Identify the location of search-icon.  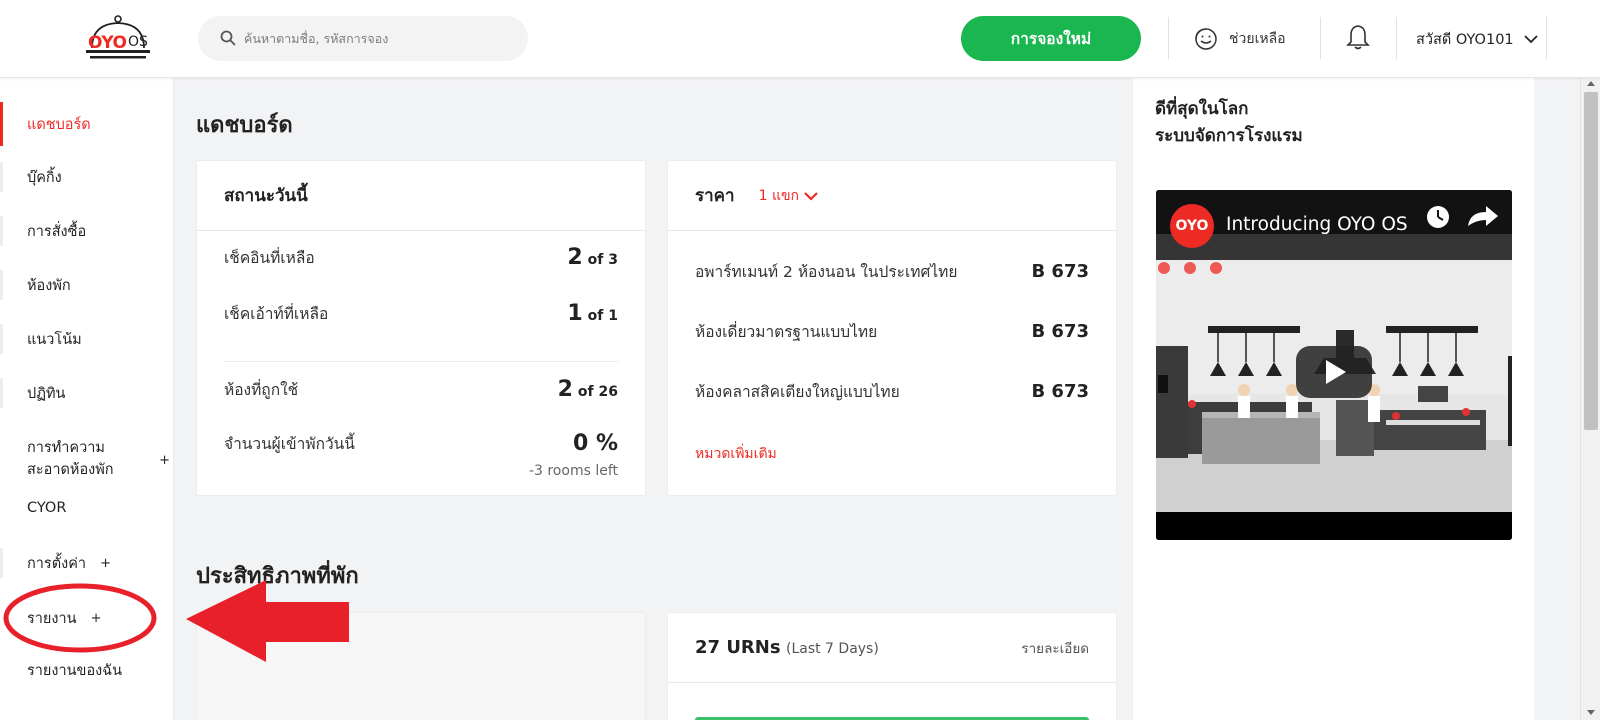
(228, 38).